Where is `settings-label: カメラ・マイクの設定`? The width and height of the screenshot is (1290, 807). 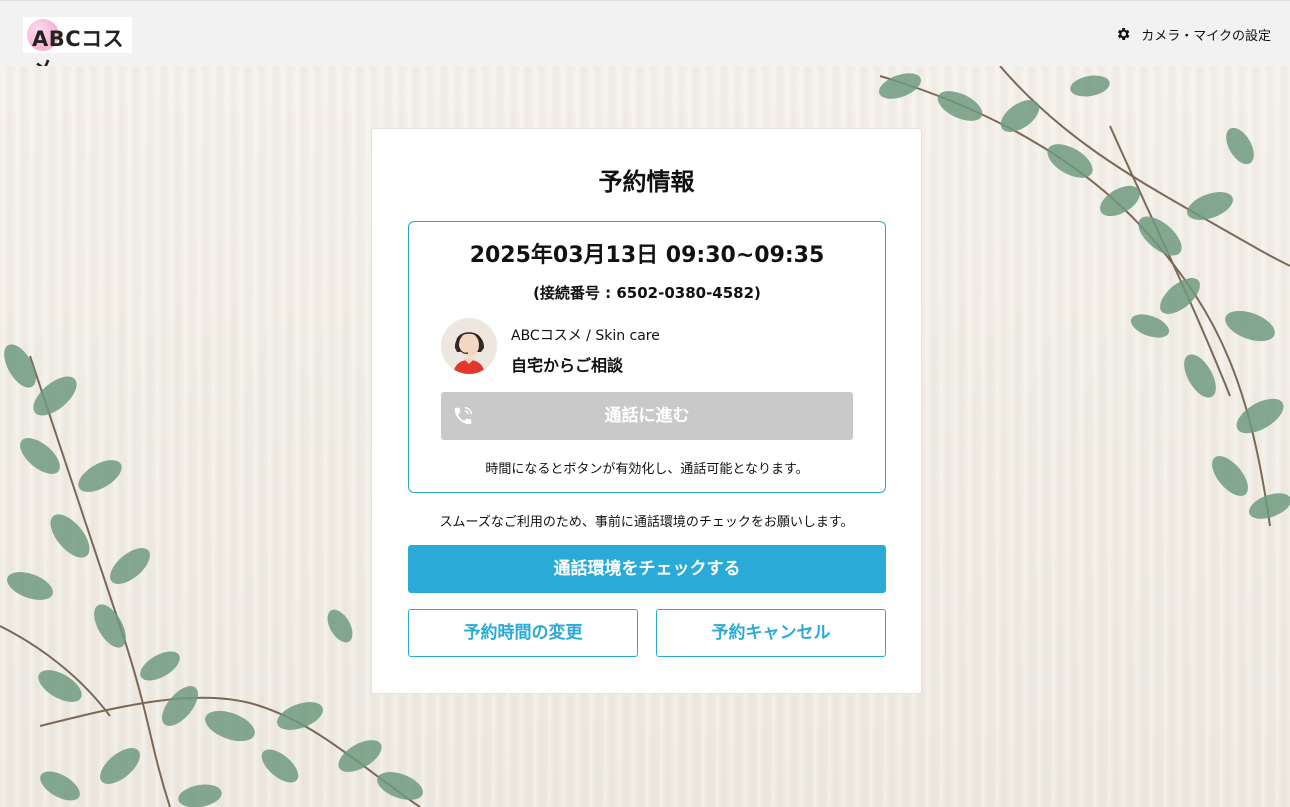 settings-label: カメラ・マイクの設定 is located at coordinates (1206, 36).